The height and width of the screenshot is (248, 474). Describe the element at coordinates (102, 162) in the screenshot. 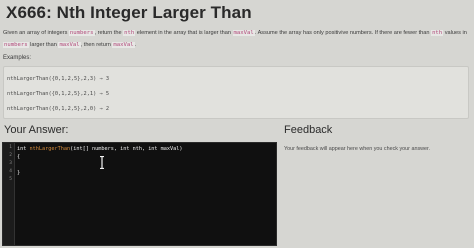

I see `text-cursor-icon` at that location.